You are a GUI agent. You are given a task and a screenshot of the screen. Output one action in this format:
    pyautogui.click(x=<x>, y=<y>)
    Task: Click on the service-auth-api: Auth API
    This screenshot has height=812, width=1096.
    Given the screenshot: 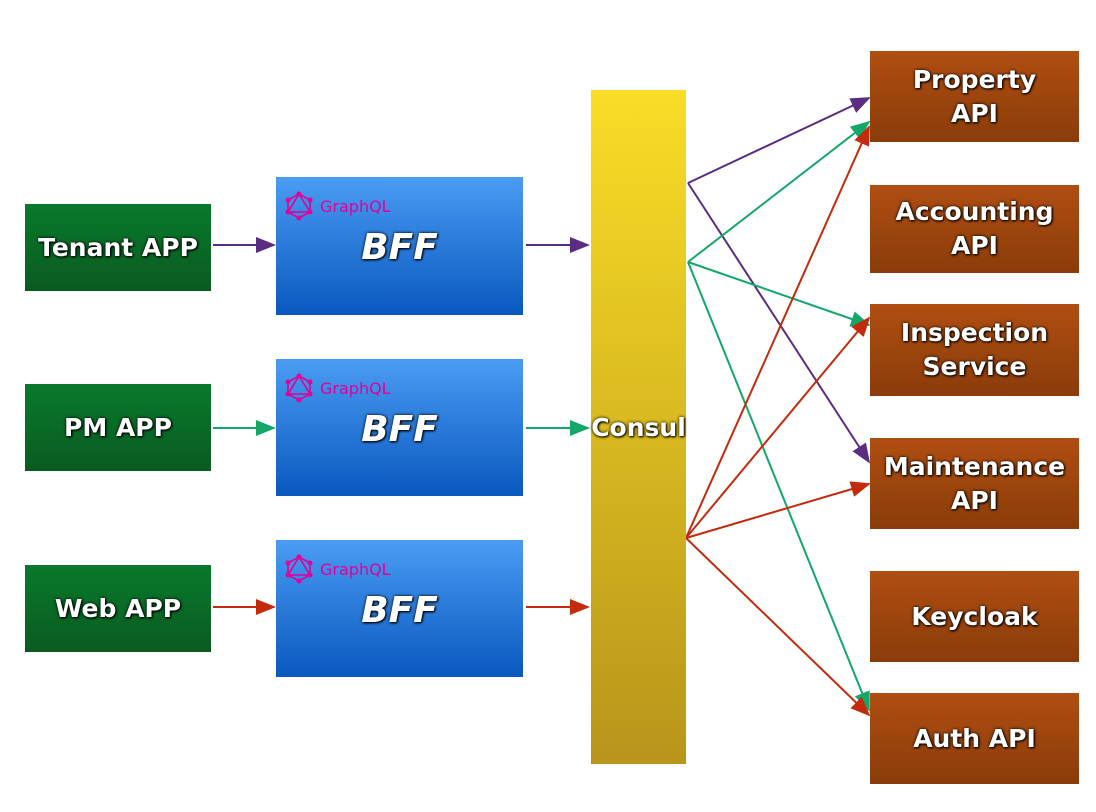 What is the action you would take?
    pyautogui.click(x=974, y=738)
    